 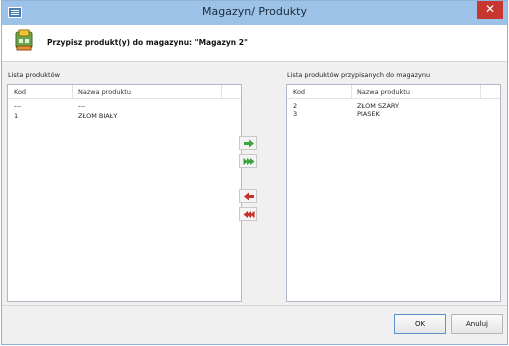 I want to click on title-bar: Magazyn/ Produkty ✕, so click(x=254, y=13).